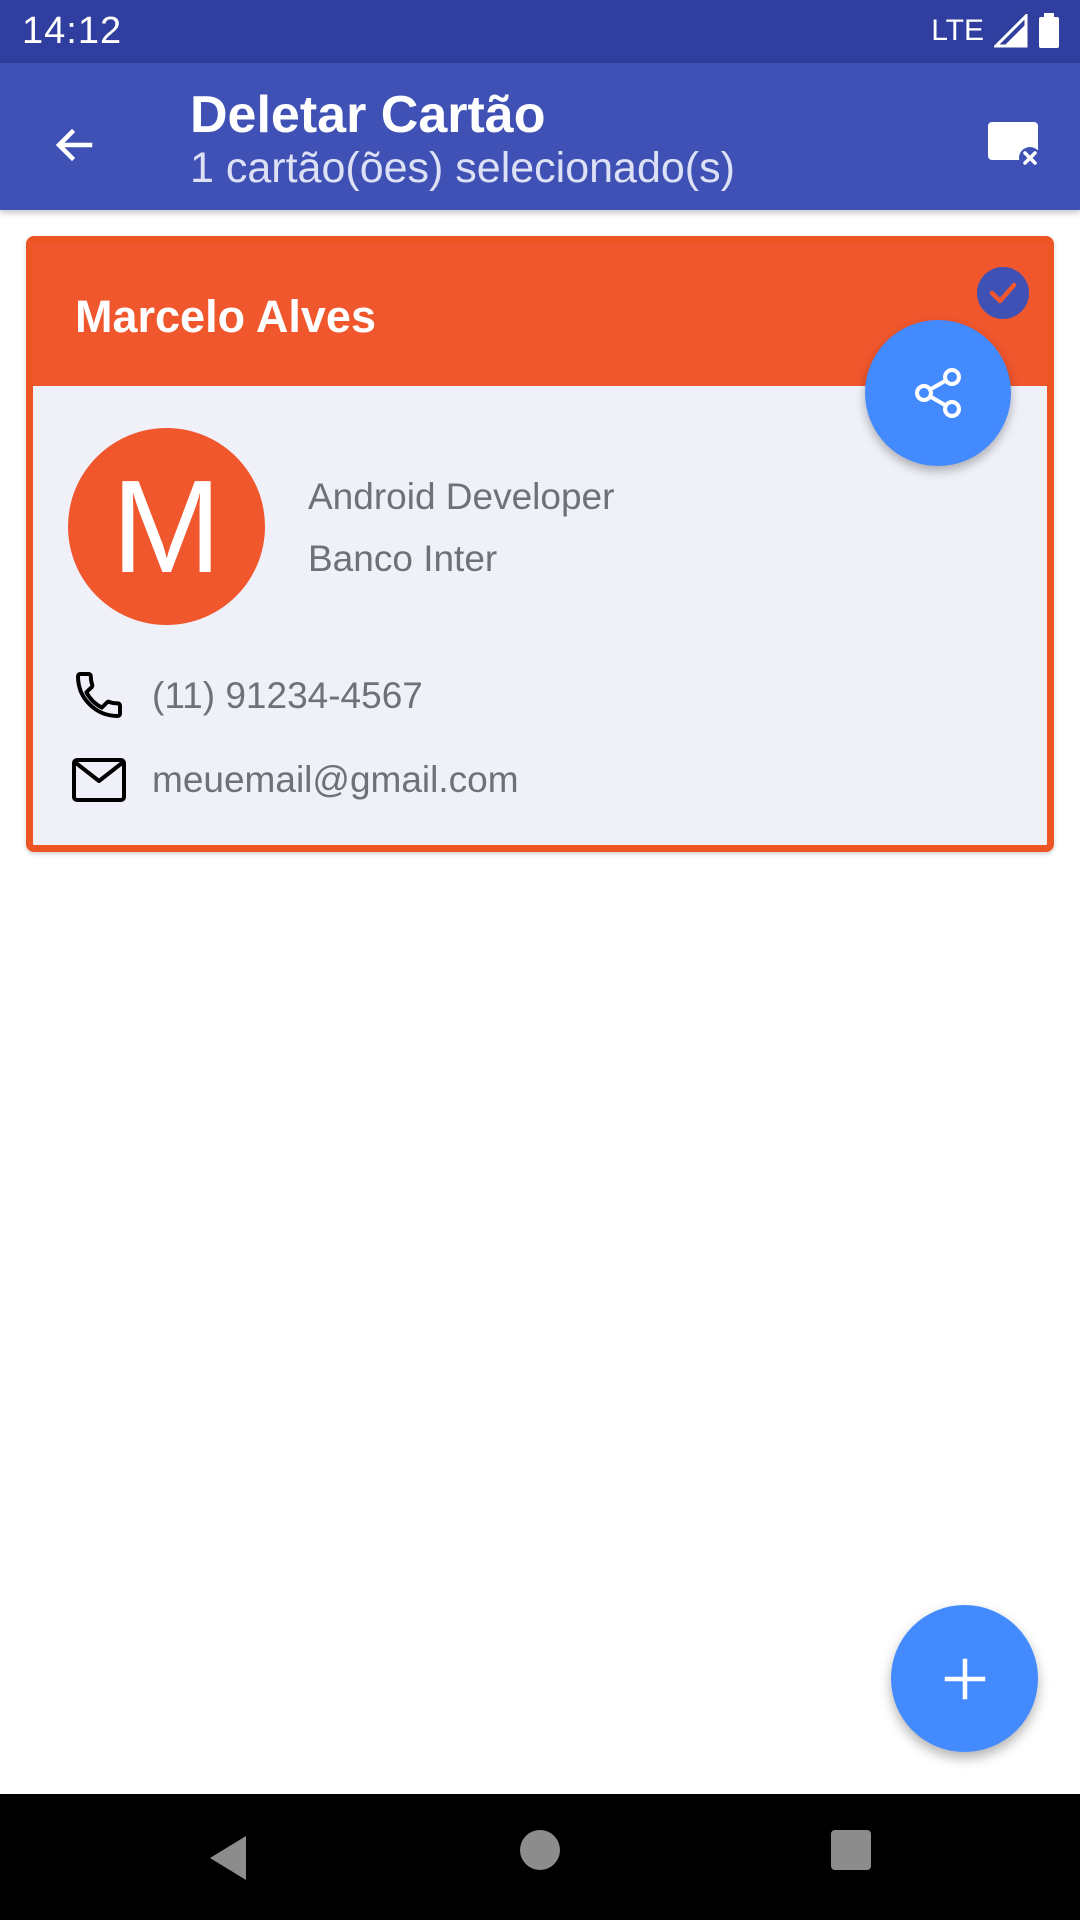 The width and height of the screenshot is (1080, 1920). Describe the element at coordinates (403, 558) in the screenshot. I see `company-name: Banco Inter` at that location.